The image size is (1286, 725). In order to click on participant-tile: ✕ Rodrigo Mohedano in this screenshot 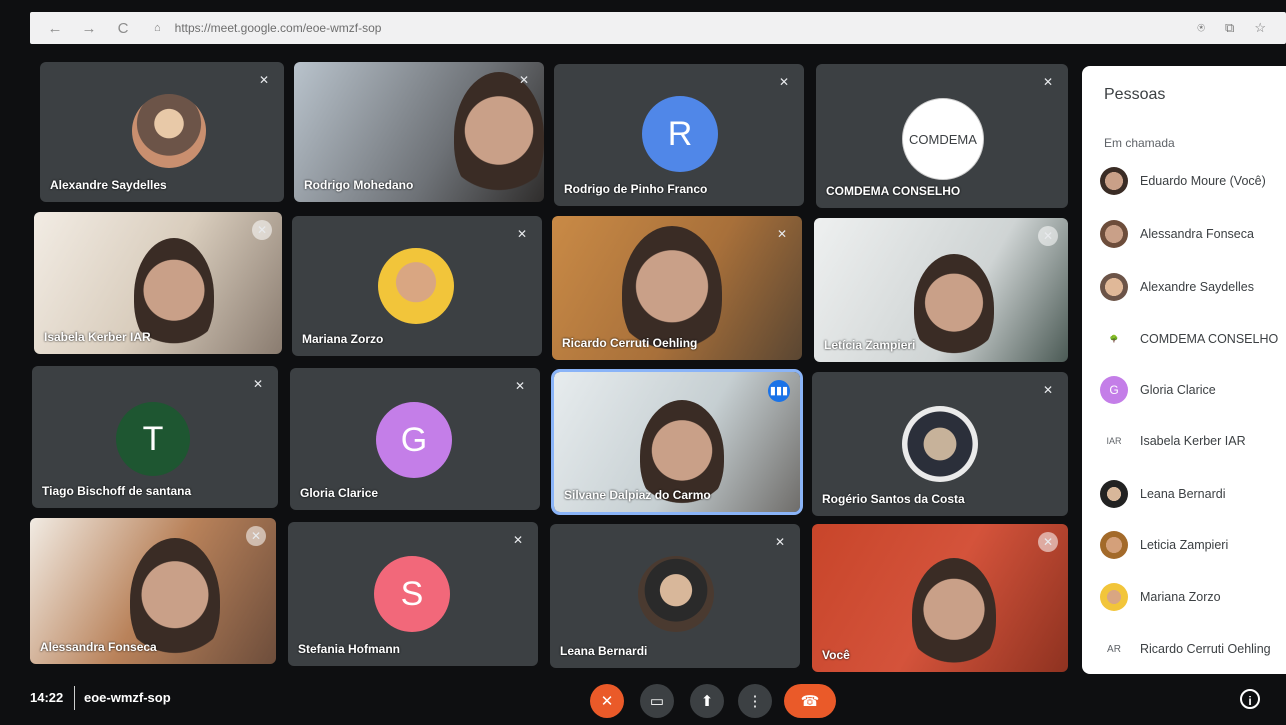, I will do `click(419, 132)`.